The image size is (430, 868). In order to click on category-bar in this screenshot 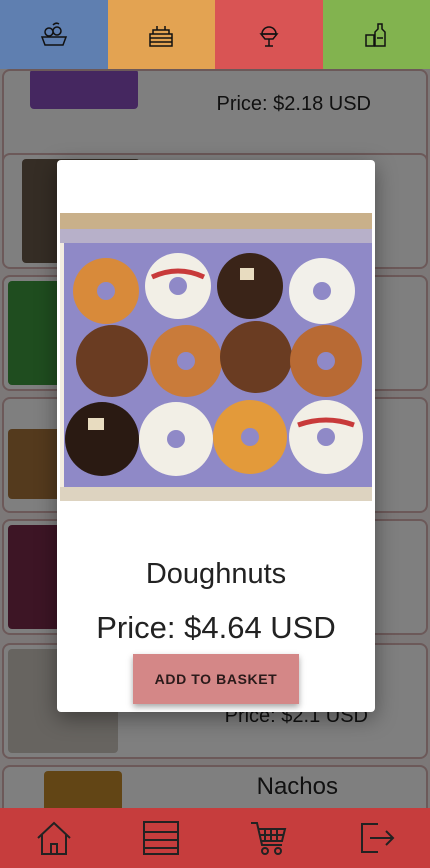, I will do `click(215, 34)`.